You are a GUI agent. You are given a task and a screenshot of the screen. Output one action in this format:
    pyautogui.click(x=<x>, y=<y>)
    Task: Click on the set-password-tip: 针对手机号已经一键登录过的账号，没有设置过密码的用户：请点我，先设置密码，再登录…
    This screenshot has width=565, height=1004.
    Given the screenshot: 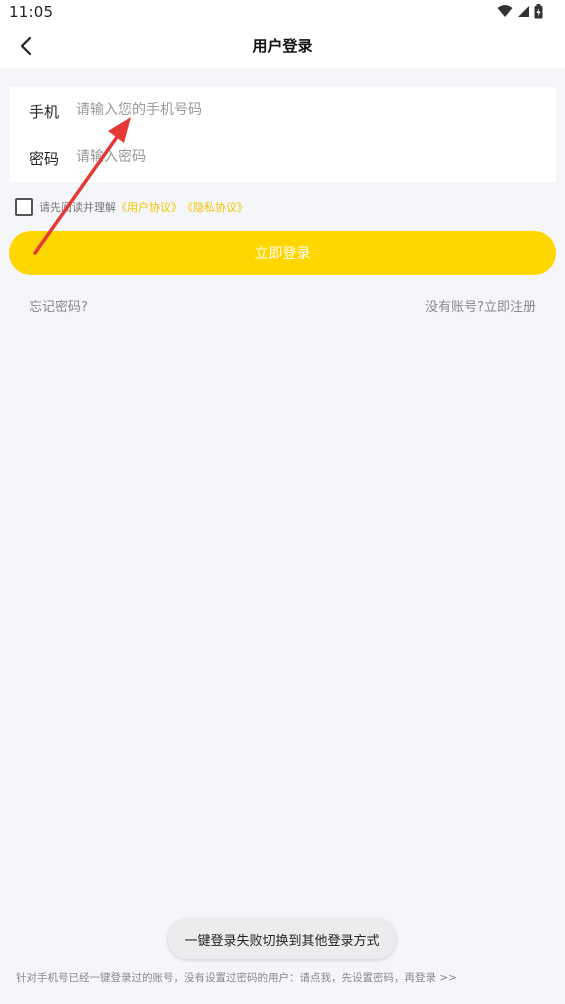 What is the action you would take?
    pyautogui.click(x=286, y=977)
    